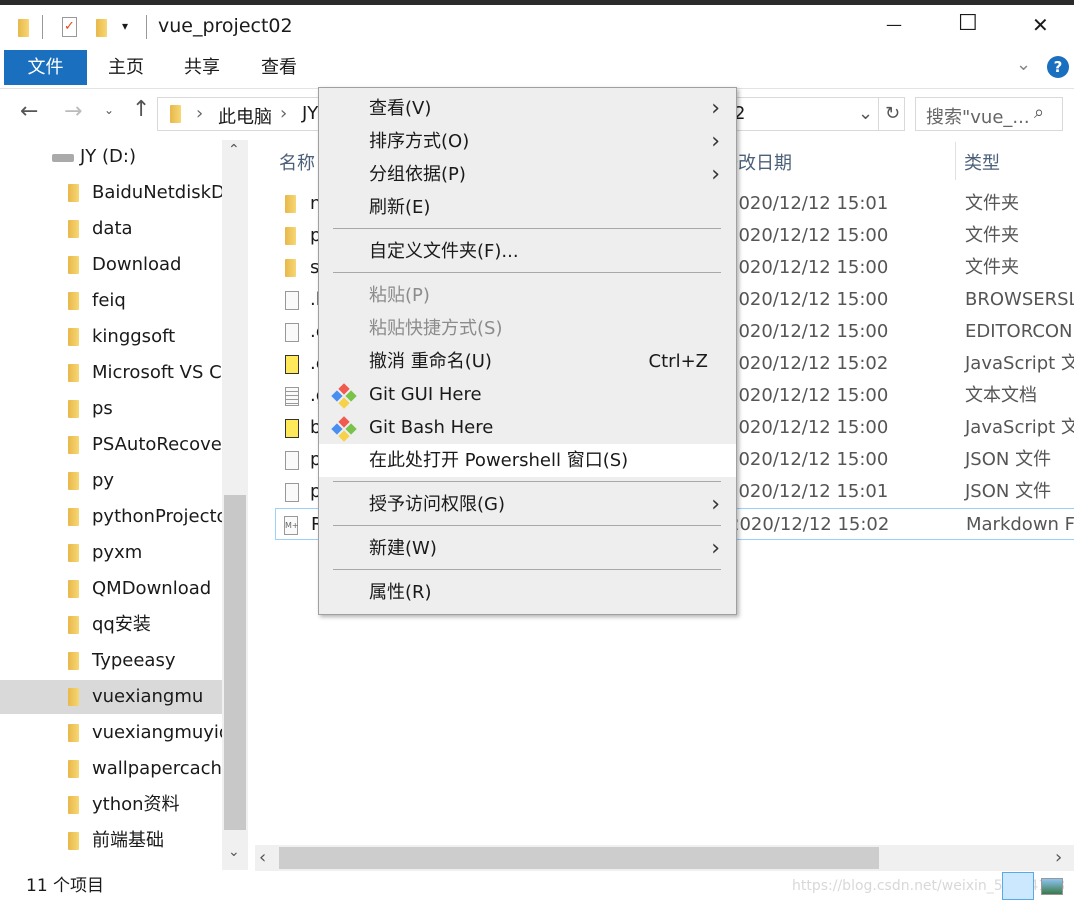 The width and height of the screenshot is (1074, 900). I want to click on nav-item-label: vuexiangmuyid, so click(157, 732).